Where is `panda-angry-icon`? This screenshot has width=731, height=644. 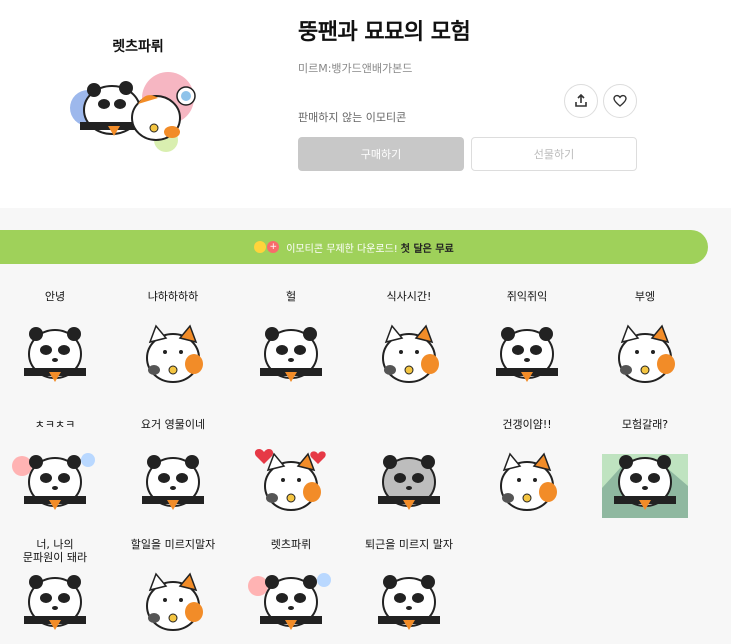 panda-angry-icon is located at coordinates (527, 354).